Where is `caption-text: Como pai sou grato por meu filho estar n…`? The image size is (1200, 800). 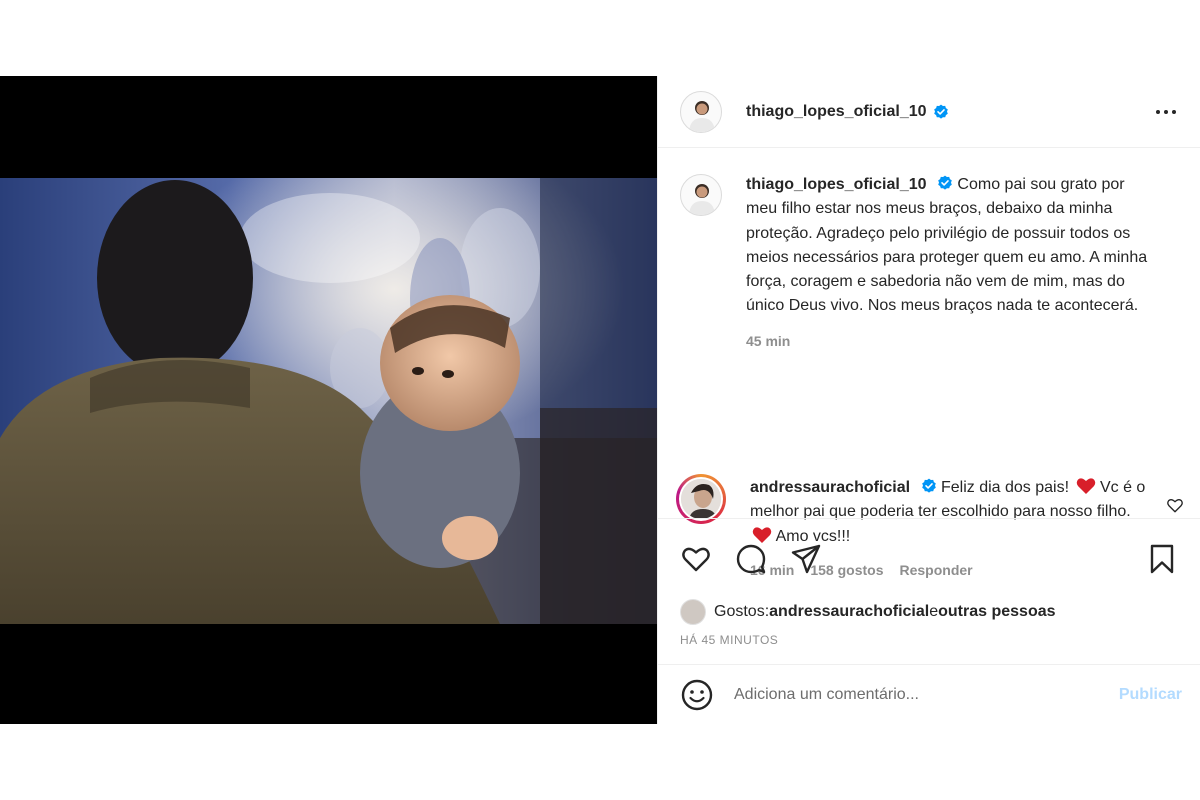 caption-text: Como pai sou grato por meu filho estar n… is located at coordinates (947, 245).